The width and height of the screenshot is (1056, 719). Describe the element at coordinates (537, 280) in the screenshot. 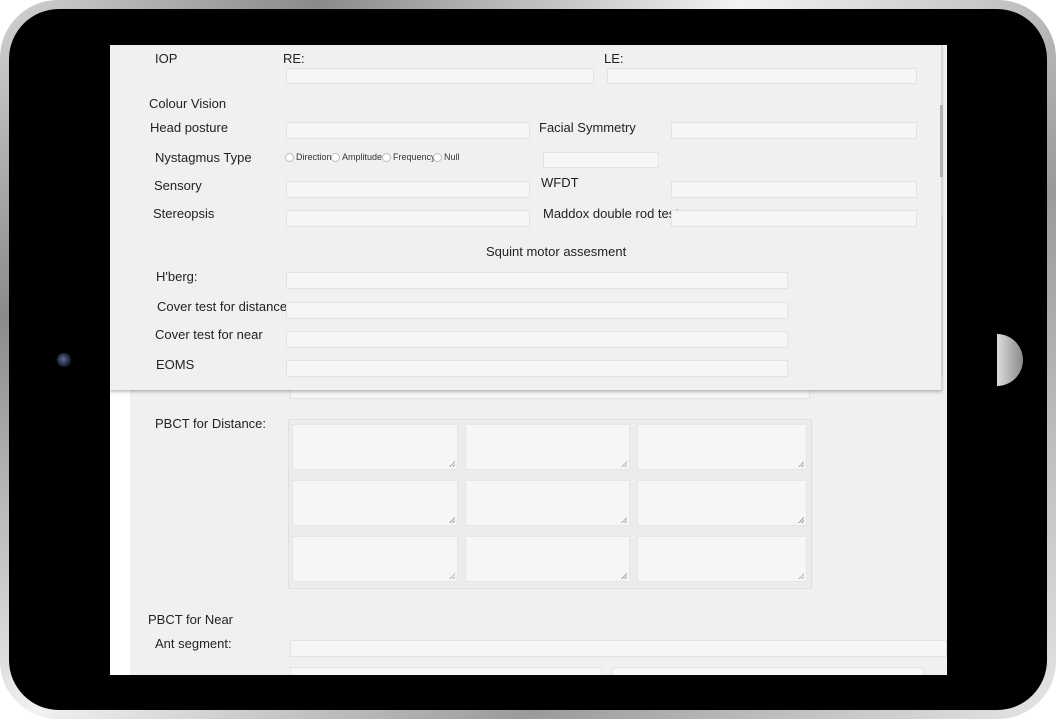

I see `hberg-field` at that location.